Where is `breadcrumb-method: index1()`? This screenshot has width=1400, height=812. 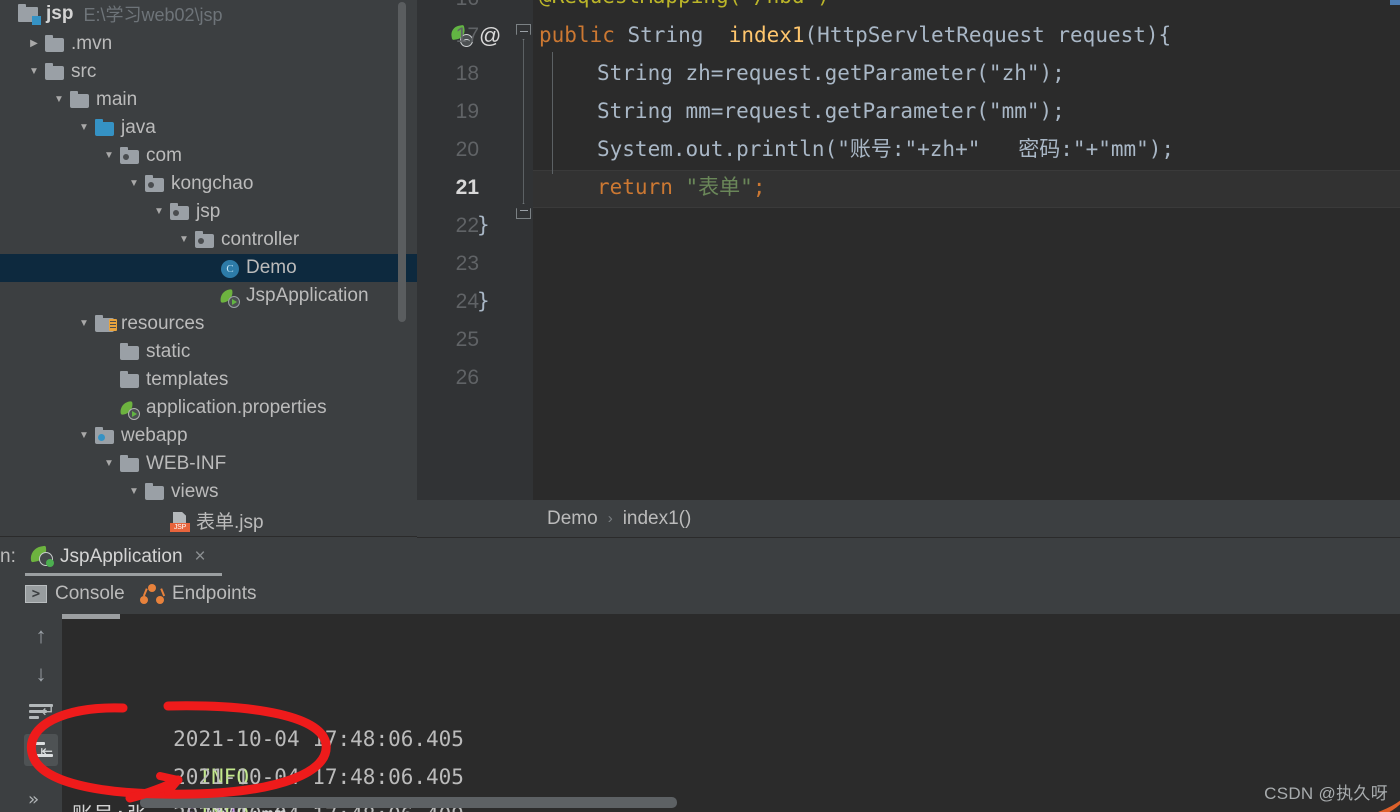 breadcrumb-method: index1() is located at coordinates (657, 519).